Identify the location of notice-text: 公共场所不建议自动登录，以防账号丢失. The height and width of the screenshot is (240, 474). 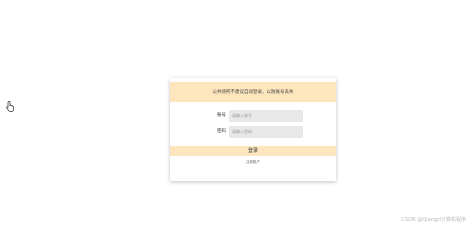
(253, 92).